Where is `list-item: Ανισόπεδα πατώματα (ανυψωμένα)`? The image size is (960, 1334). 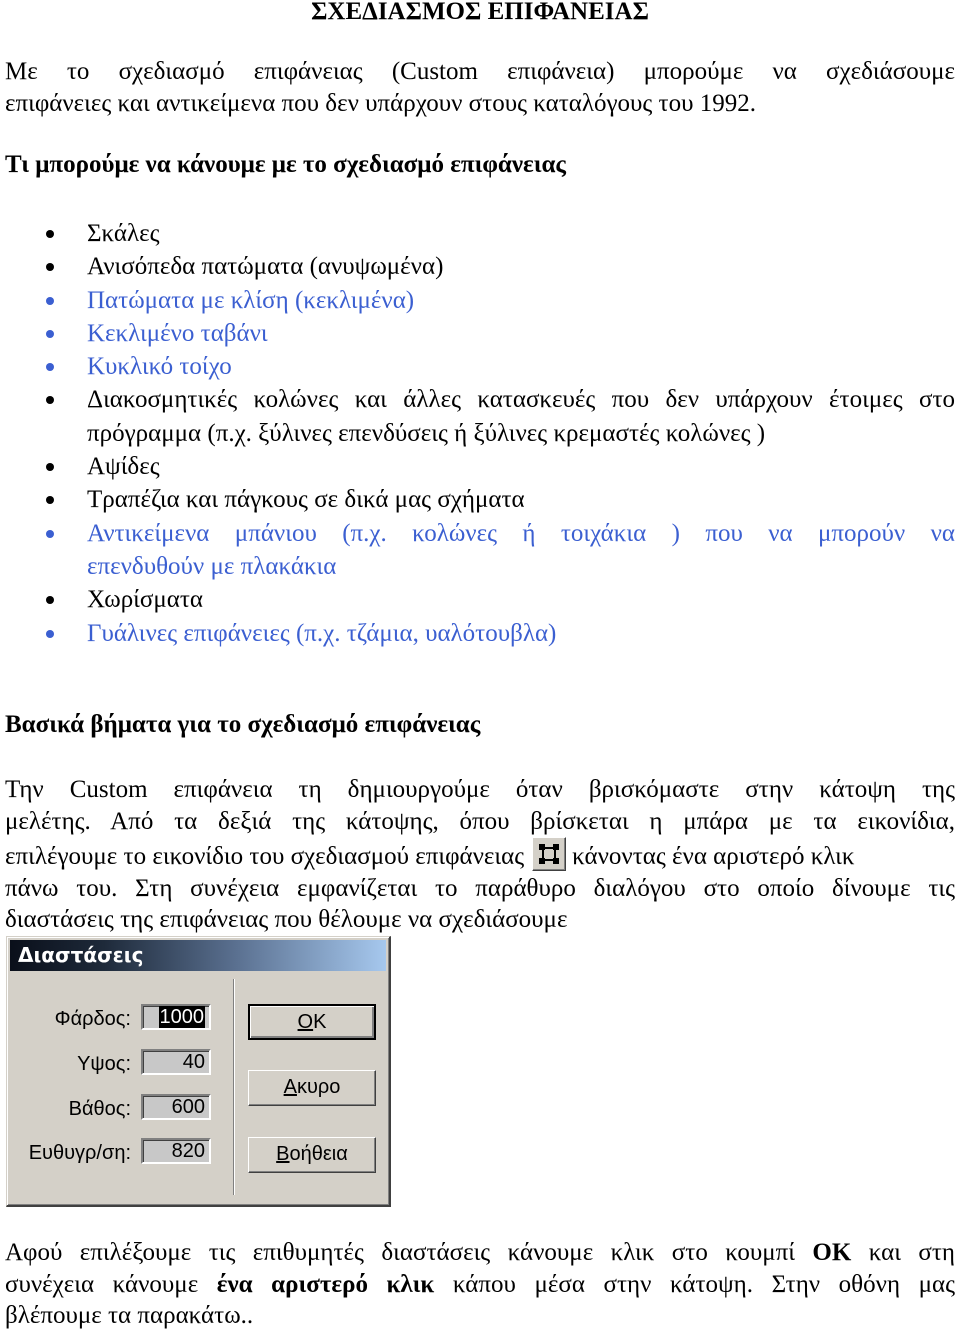
list-item: Ανισόπεδα πατώματα (ανυψωμένα) is located at coordinates (480, 266).